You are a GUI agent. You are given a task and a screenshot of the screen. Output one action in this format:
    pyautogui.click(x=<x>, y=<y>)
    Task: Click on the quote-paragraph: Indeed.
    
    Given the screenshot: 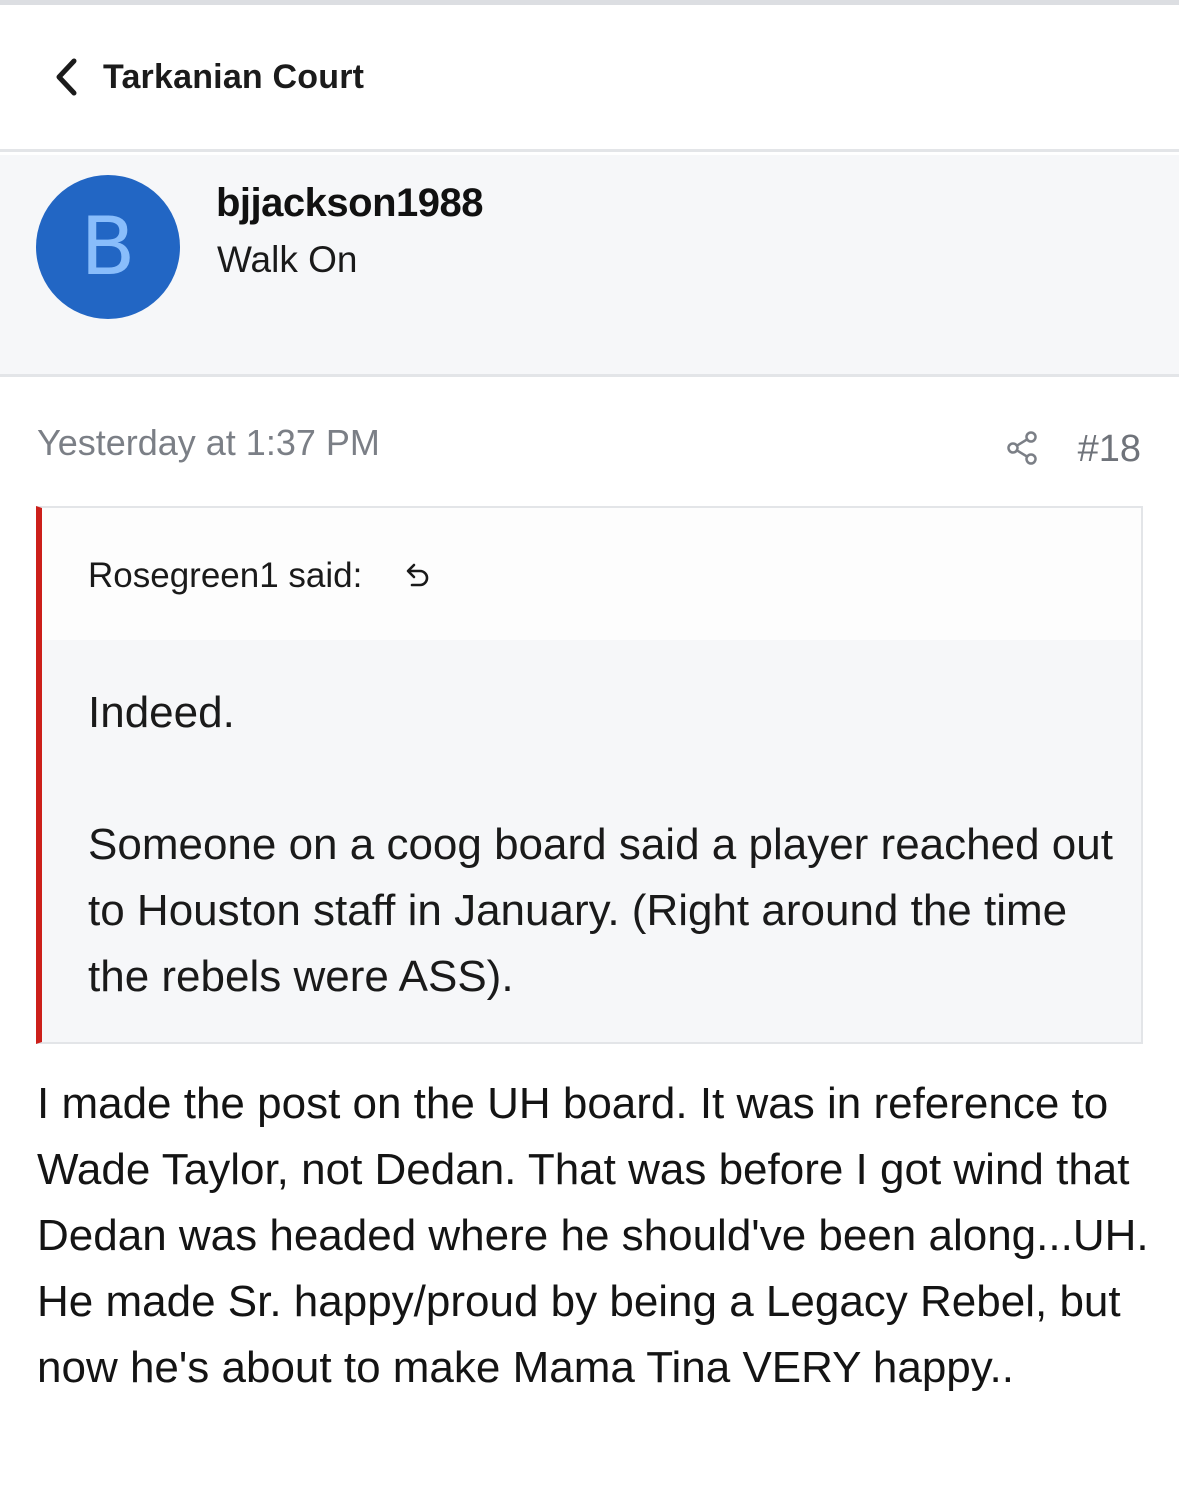 What is the action you would take?
    pyautogui.click(x=161, y=712)
    